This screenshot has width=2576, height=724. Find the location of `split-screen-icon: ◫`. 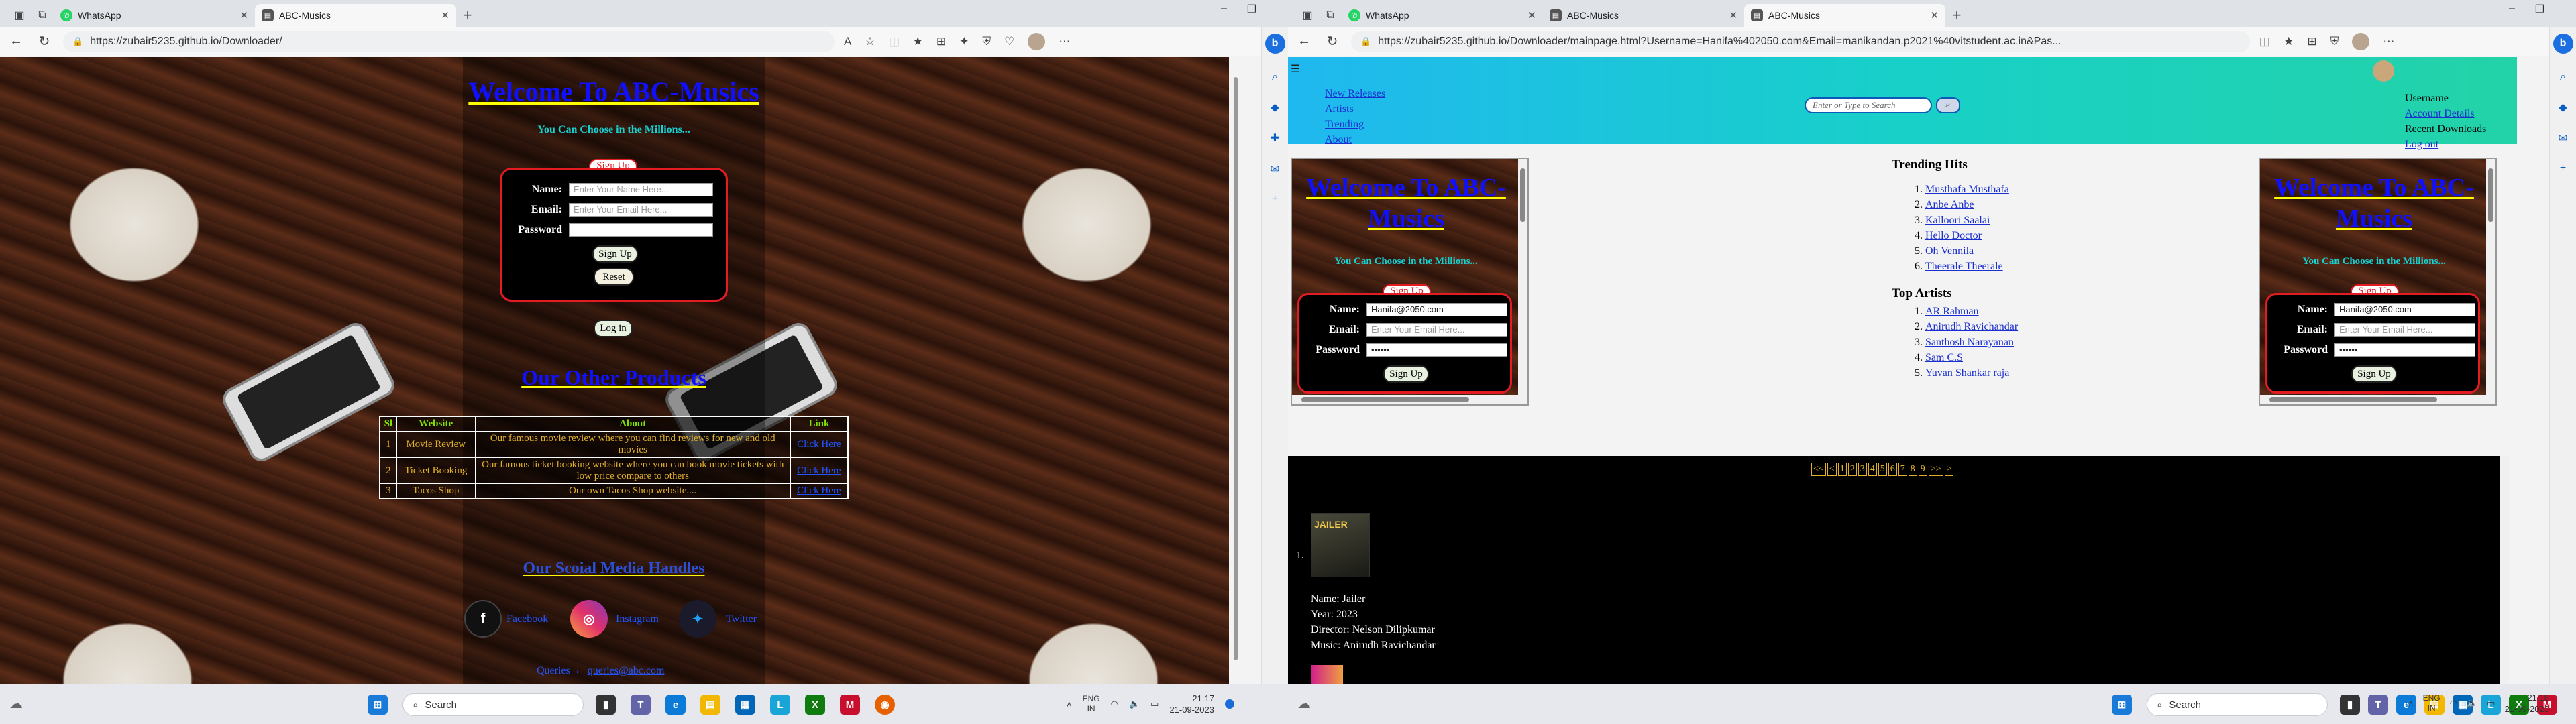

split-screen-icon: ◫ is located at coordinates (2264, 41).